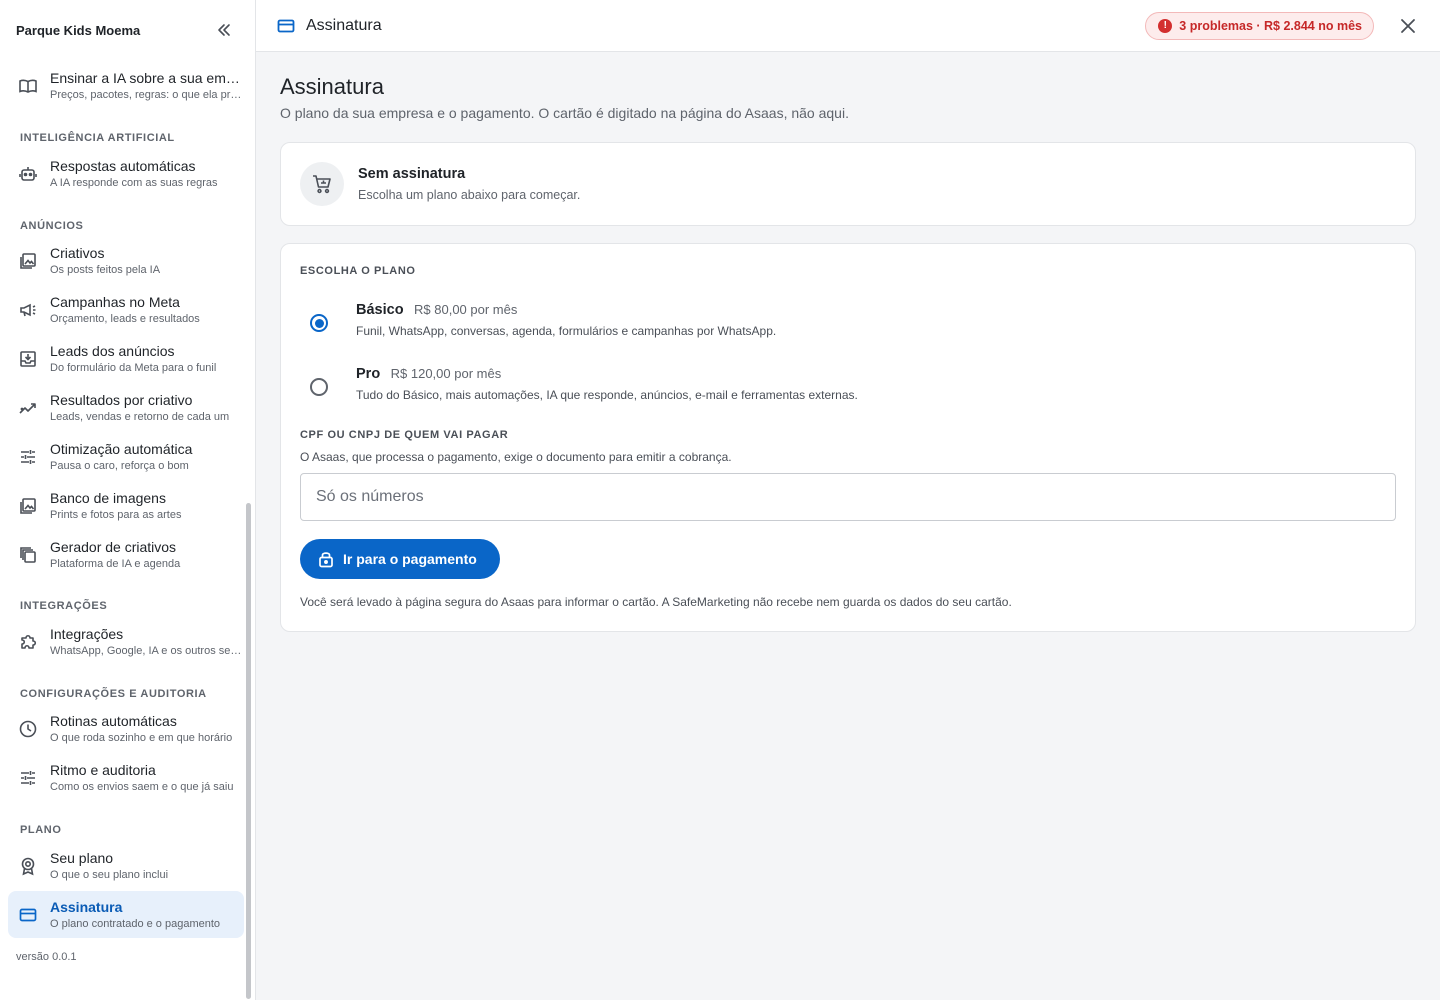 This screenshot has height=1000, width=1440. I want to click on sidebar-scrollbar, so click(248, 751).